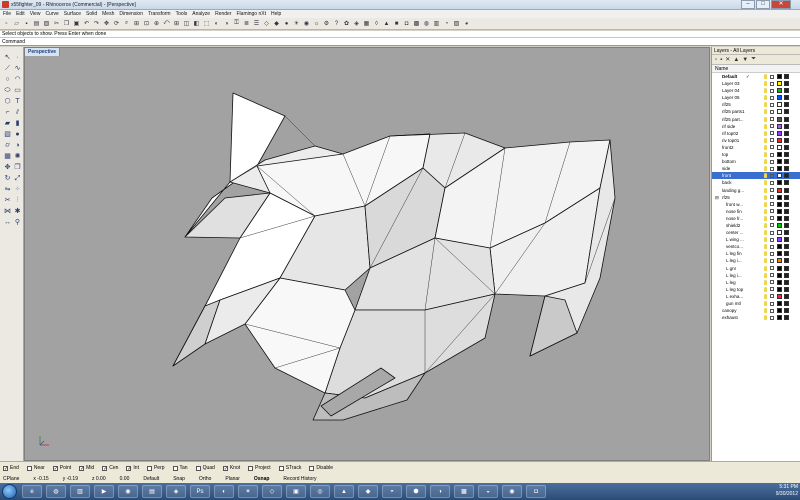 The width and height of the screenshot is (800, 500). Describe the element at coordinates (756, 83) in the screenshot. I see `layer-row: Layer 03` at that location.